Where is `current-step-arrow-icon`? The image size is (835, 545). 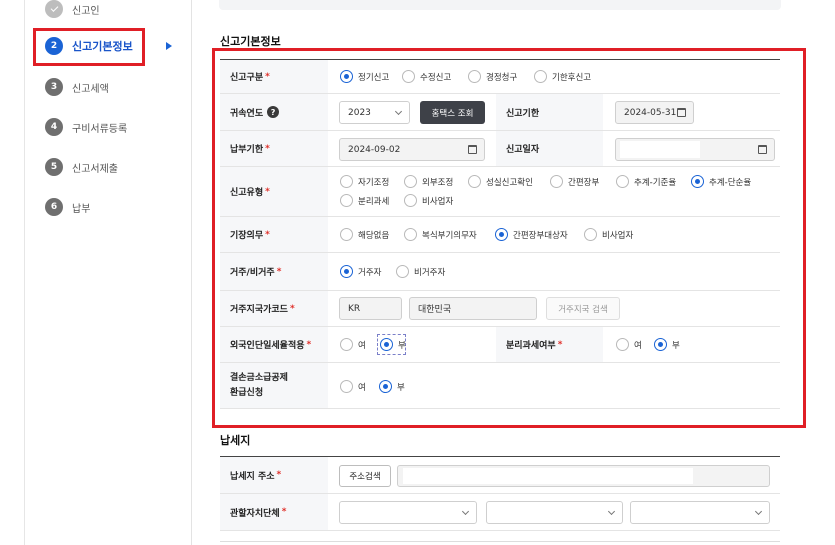
current-step-arrow-icon is located at coordinates (169, 46).